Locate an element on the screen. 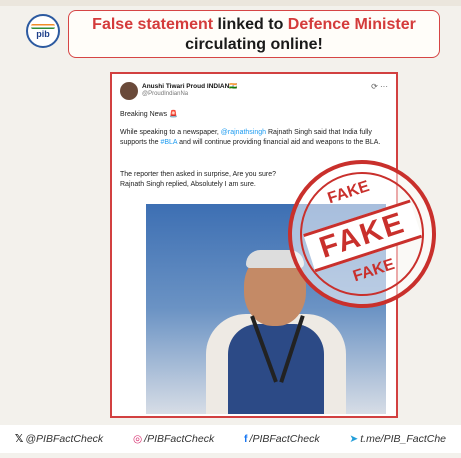  x-icon: 𝕏 is located at coordinates (19, 439).